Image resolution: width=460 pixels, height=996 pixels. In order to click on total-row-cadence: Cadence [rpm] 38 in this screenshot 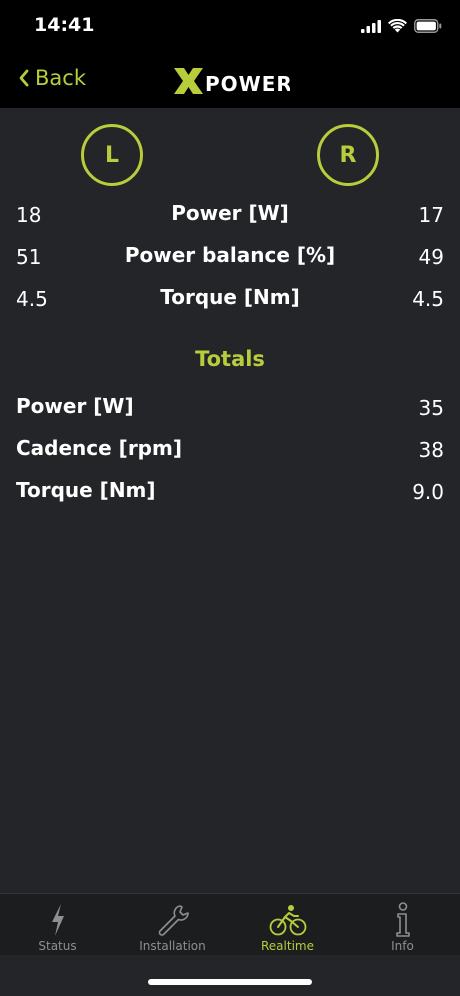, I will do `click(230, 449)`.